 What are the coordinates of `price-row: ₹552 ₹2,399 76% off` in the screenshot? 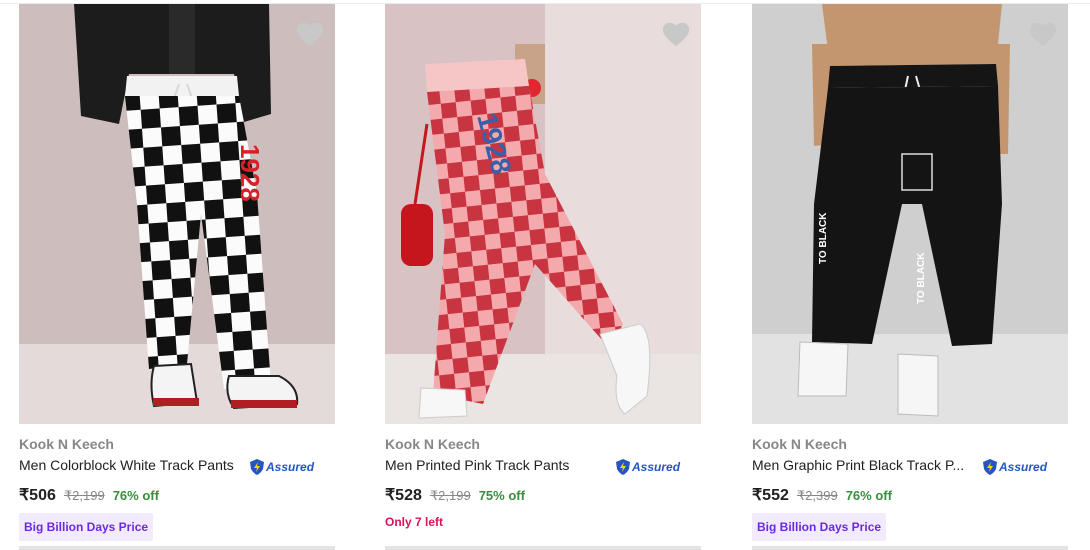 It's located at (822, 495).